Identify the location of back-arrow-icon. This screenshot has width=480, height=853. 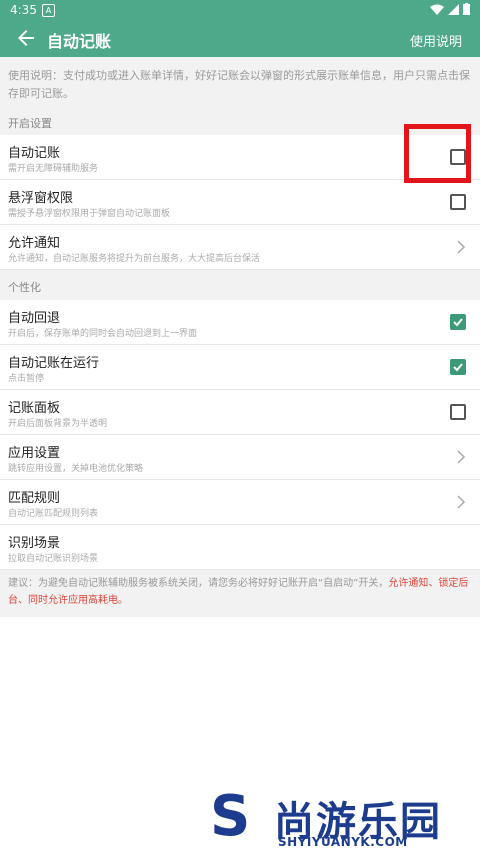
(26, 38).